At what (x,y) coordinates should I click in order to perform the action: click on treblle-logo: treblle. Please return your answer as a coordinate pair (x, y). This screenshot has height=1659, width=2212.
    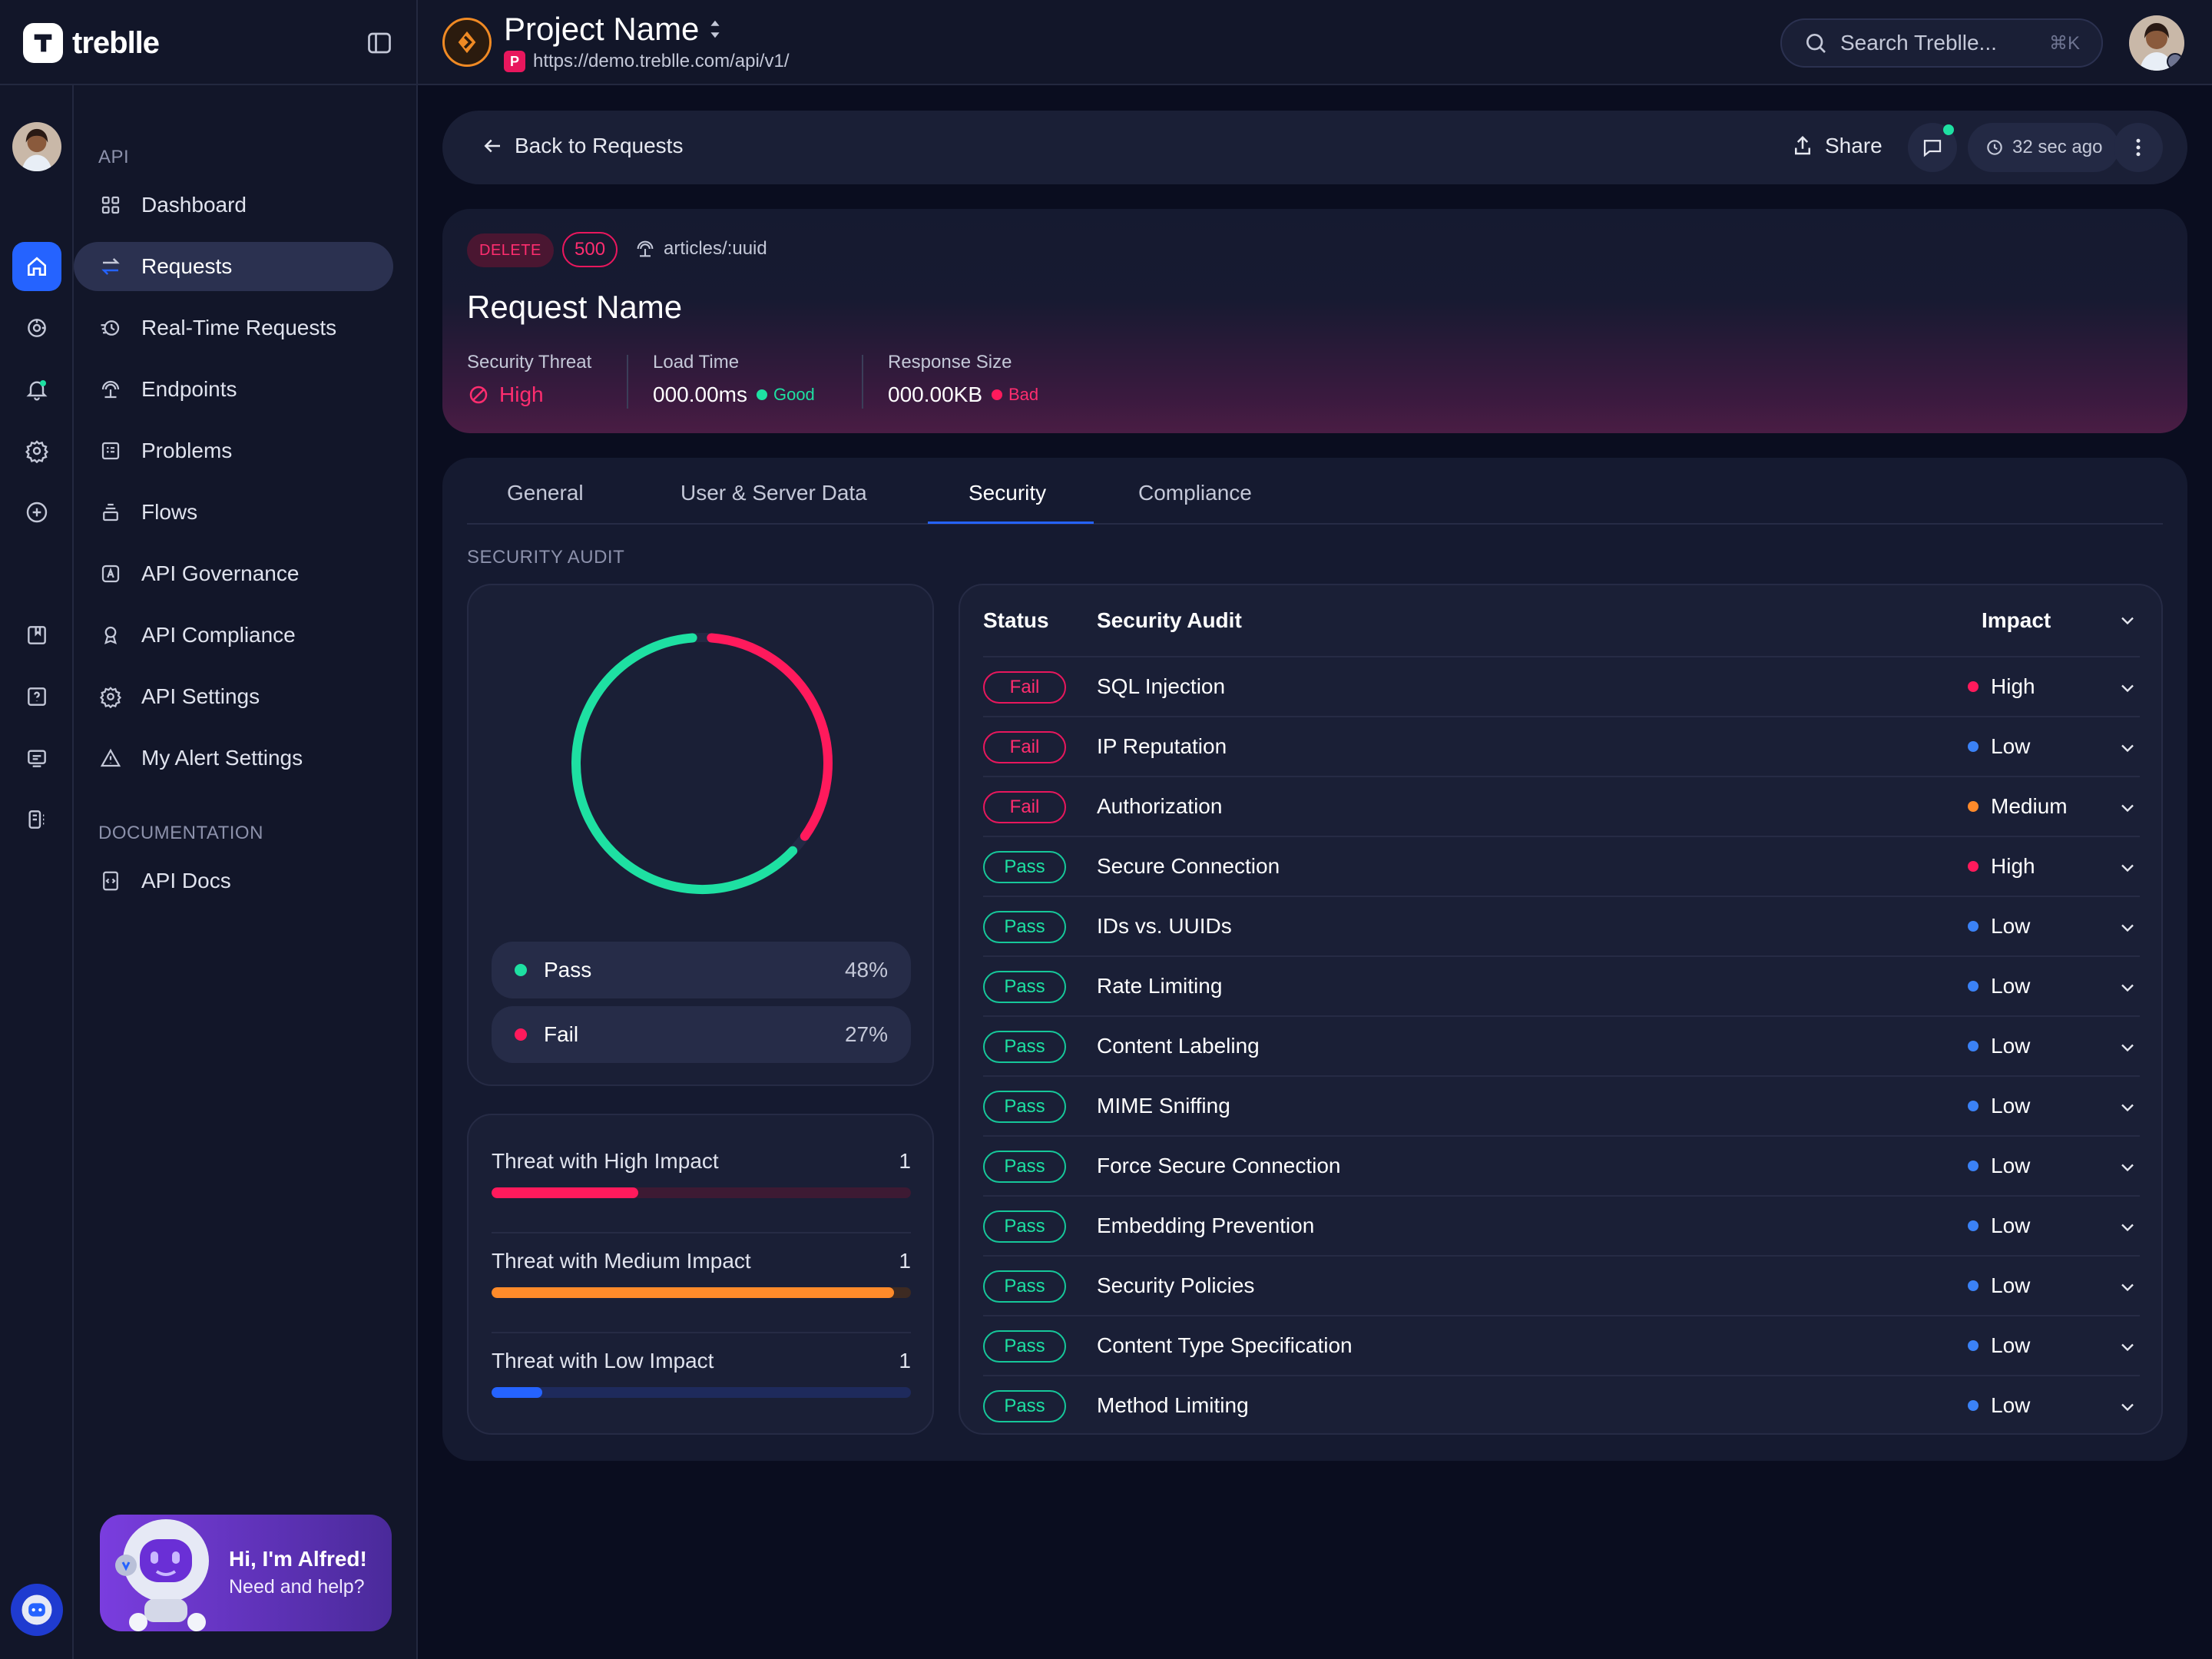
    Looking at the image, I should click on (91, 43).